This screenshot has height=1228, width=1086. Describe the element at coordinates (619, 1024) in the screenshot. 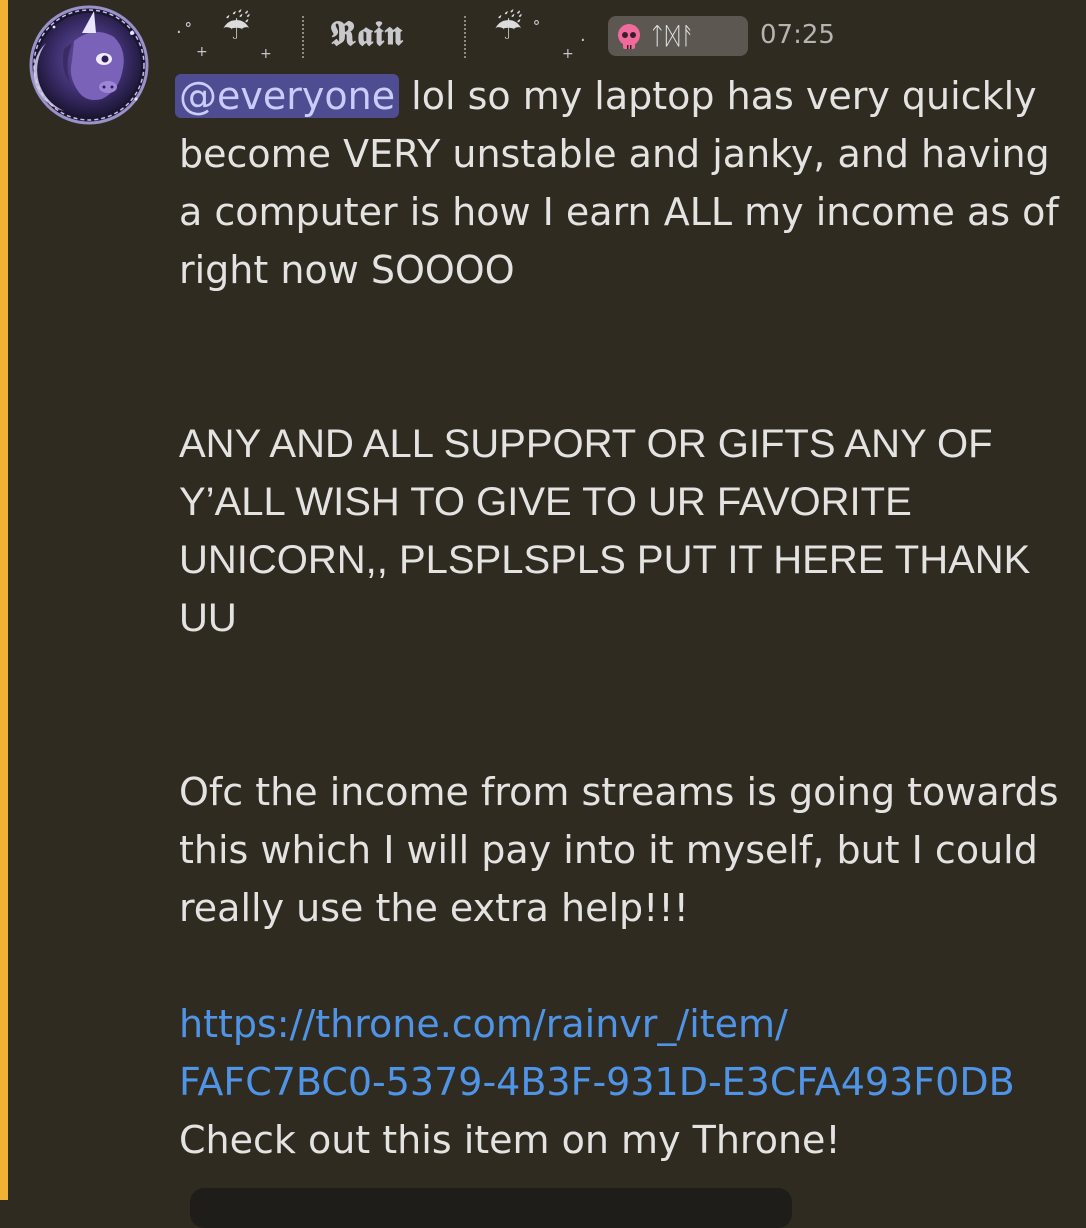

I see `throne-link-line-1: https://throne.com/rainvr_/item/` at that location.